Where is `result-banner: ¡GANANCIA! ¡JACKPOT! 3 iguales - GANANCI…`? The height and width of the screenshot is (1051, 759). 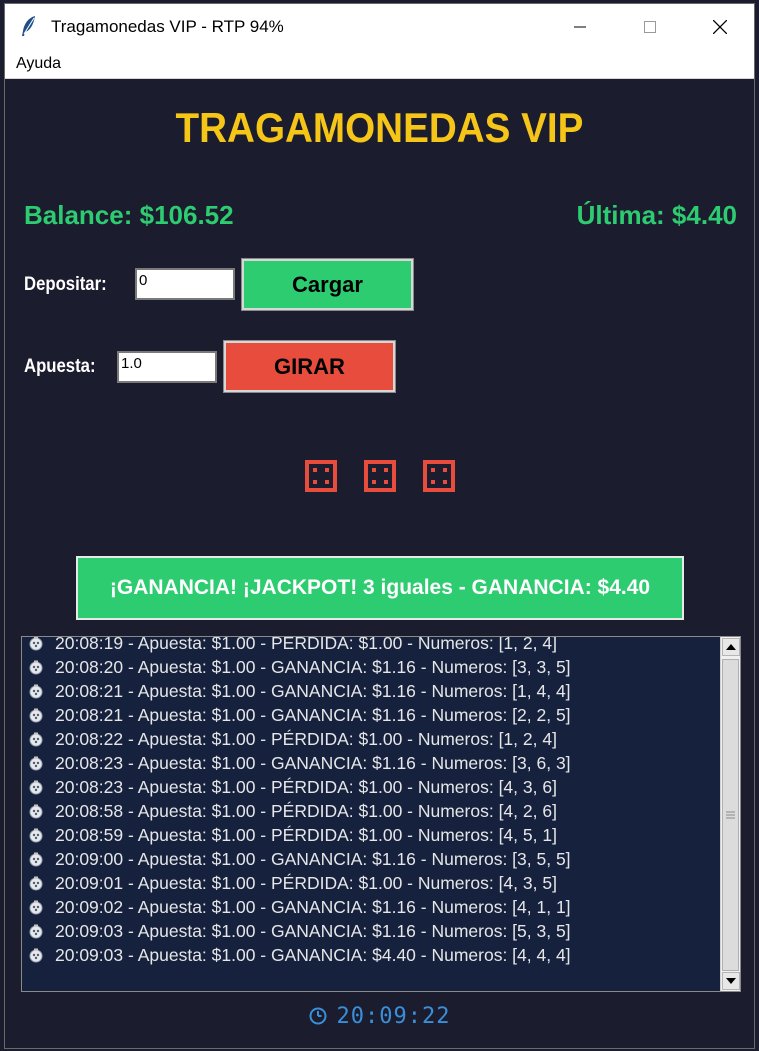 result-banner: ¡GANANCIA! ¡JACKPOT! 3 iguales - GANANCI… is located at coordinates (380, 588).